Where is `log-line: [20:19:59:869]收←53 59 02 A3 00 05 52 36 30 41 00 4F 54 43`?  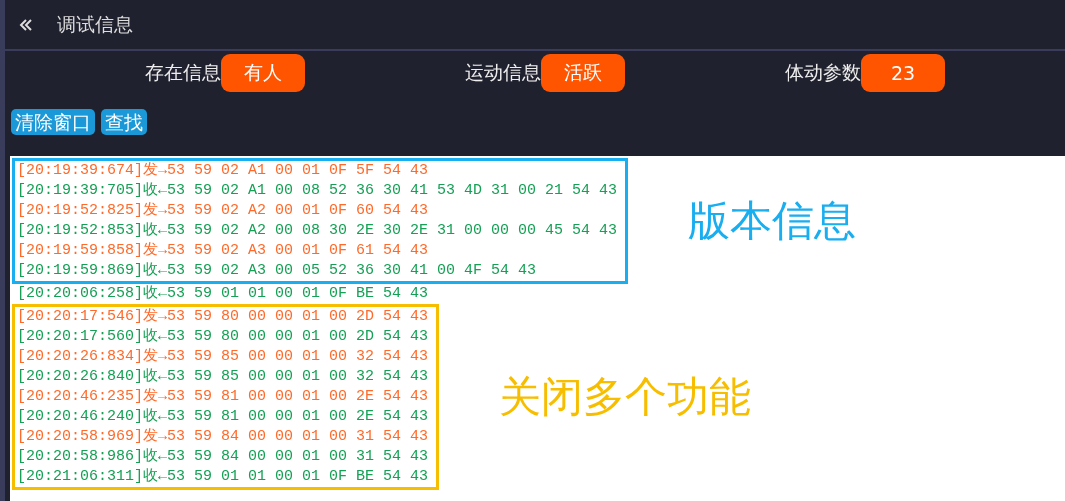 log-line: [20:19:59:869]收←53 59 02 A3 00 05 52 36 30 41 00 4F 54 43 is located at coordinates (277, 271).